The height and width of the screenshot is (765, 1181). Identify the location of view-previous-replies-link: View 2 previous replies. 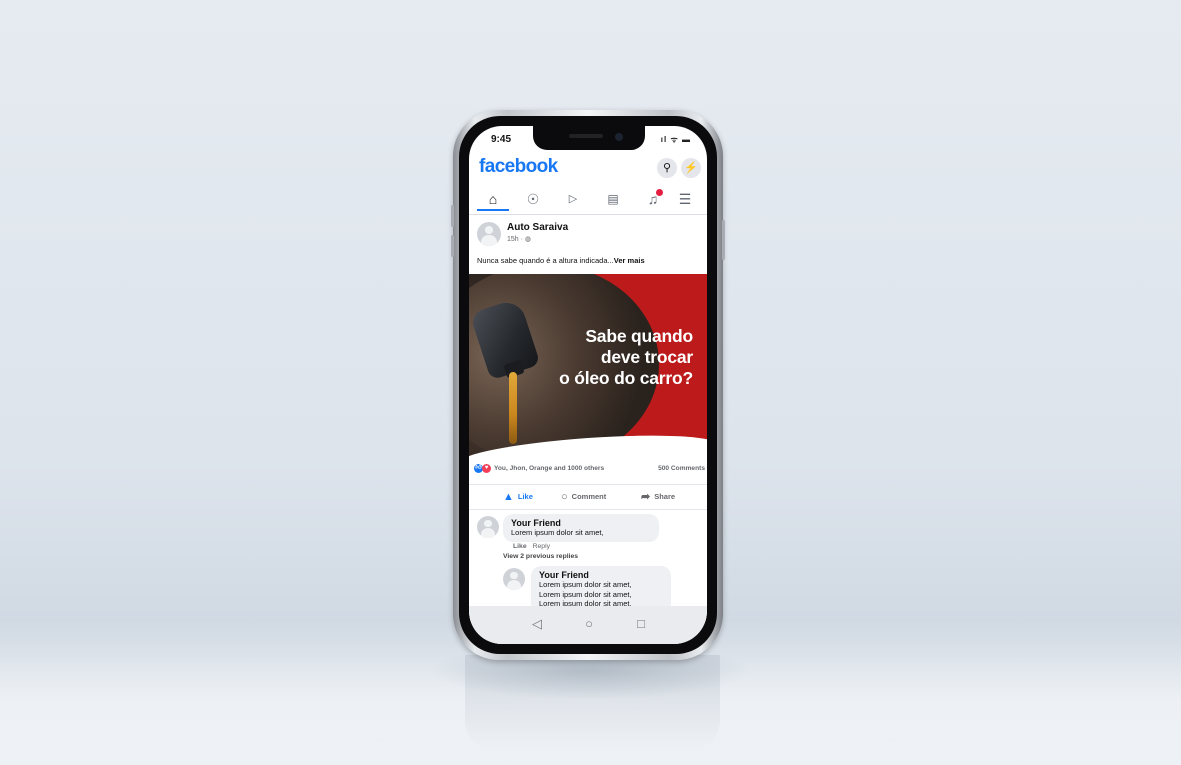
(540, 556).